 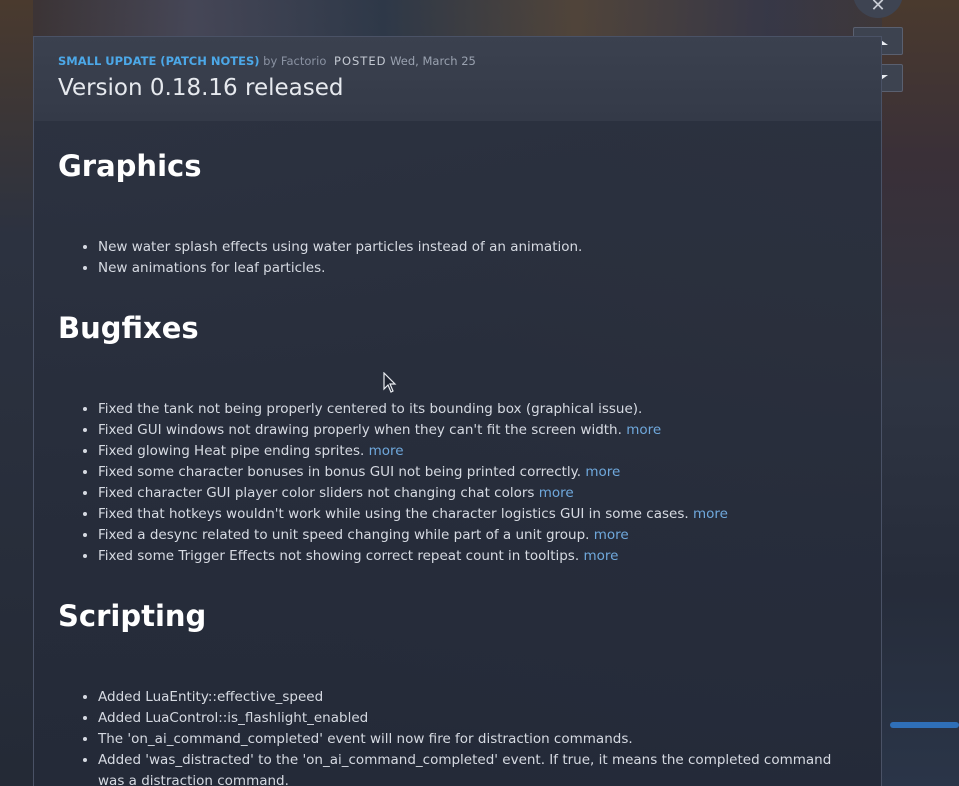 What do you see at coordinates (233, 718) in the screenshot?
I see `item-text: Added LuaControl::is_flashlight_enabled` at bounding box center [233, 718].